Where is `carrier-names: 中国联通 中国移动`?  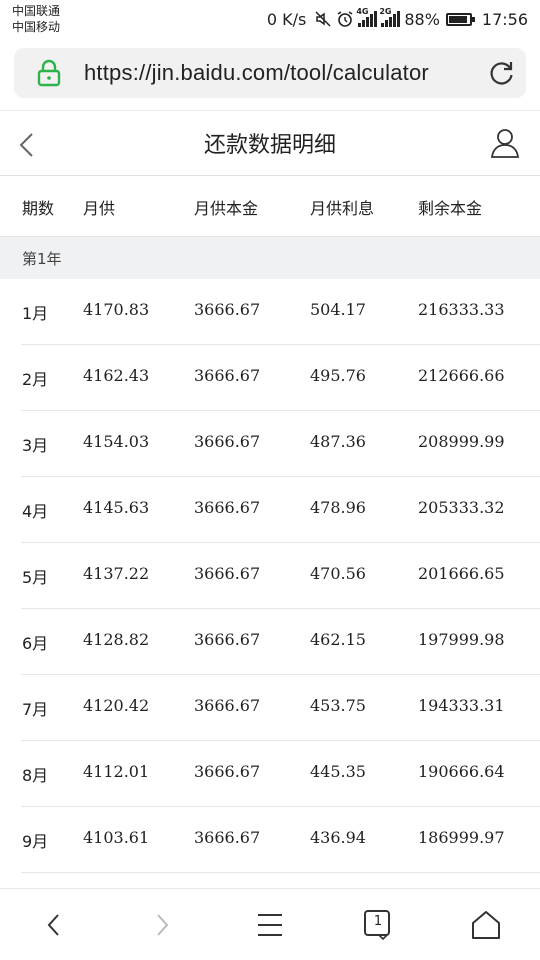
carrier-names: 中国联通 中国移动 is located at coordinates (36, 19).